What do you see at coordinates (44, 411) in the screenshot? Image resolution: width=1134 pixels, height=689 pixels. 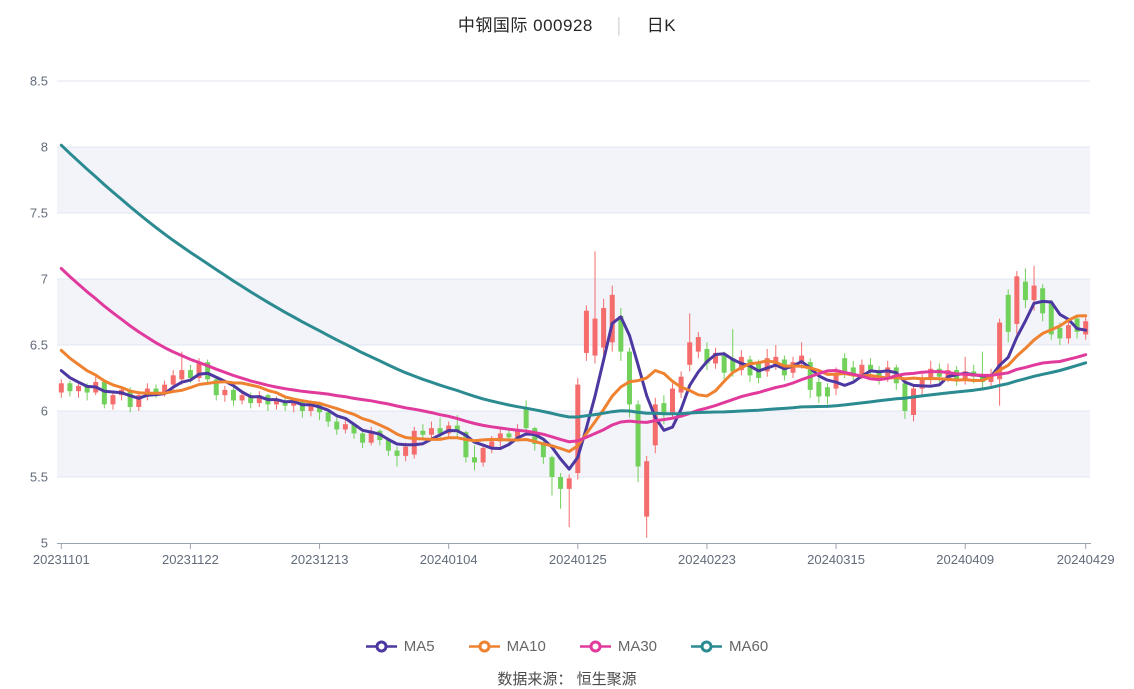 I see `y-axis-label: 6` at bounding box center [44, 411].